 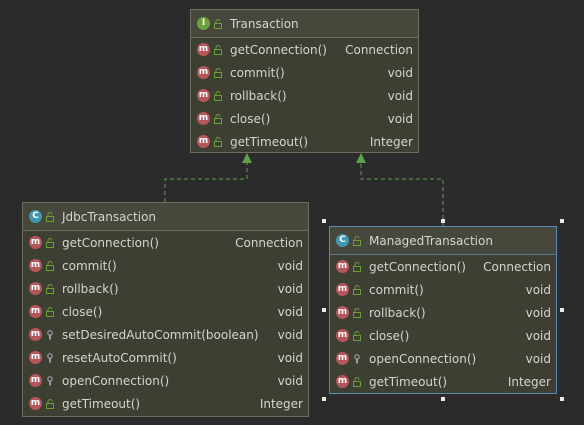 What do you see at coordinates (443, 221) in the screenshot?
I see `resize-handle-top` at bounding box center [443, 221].